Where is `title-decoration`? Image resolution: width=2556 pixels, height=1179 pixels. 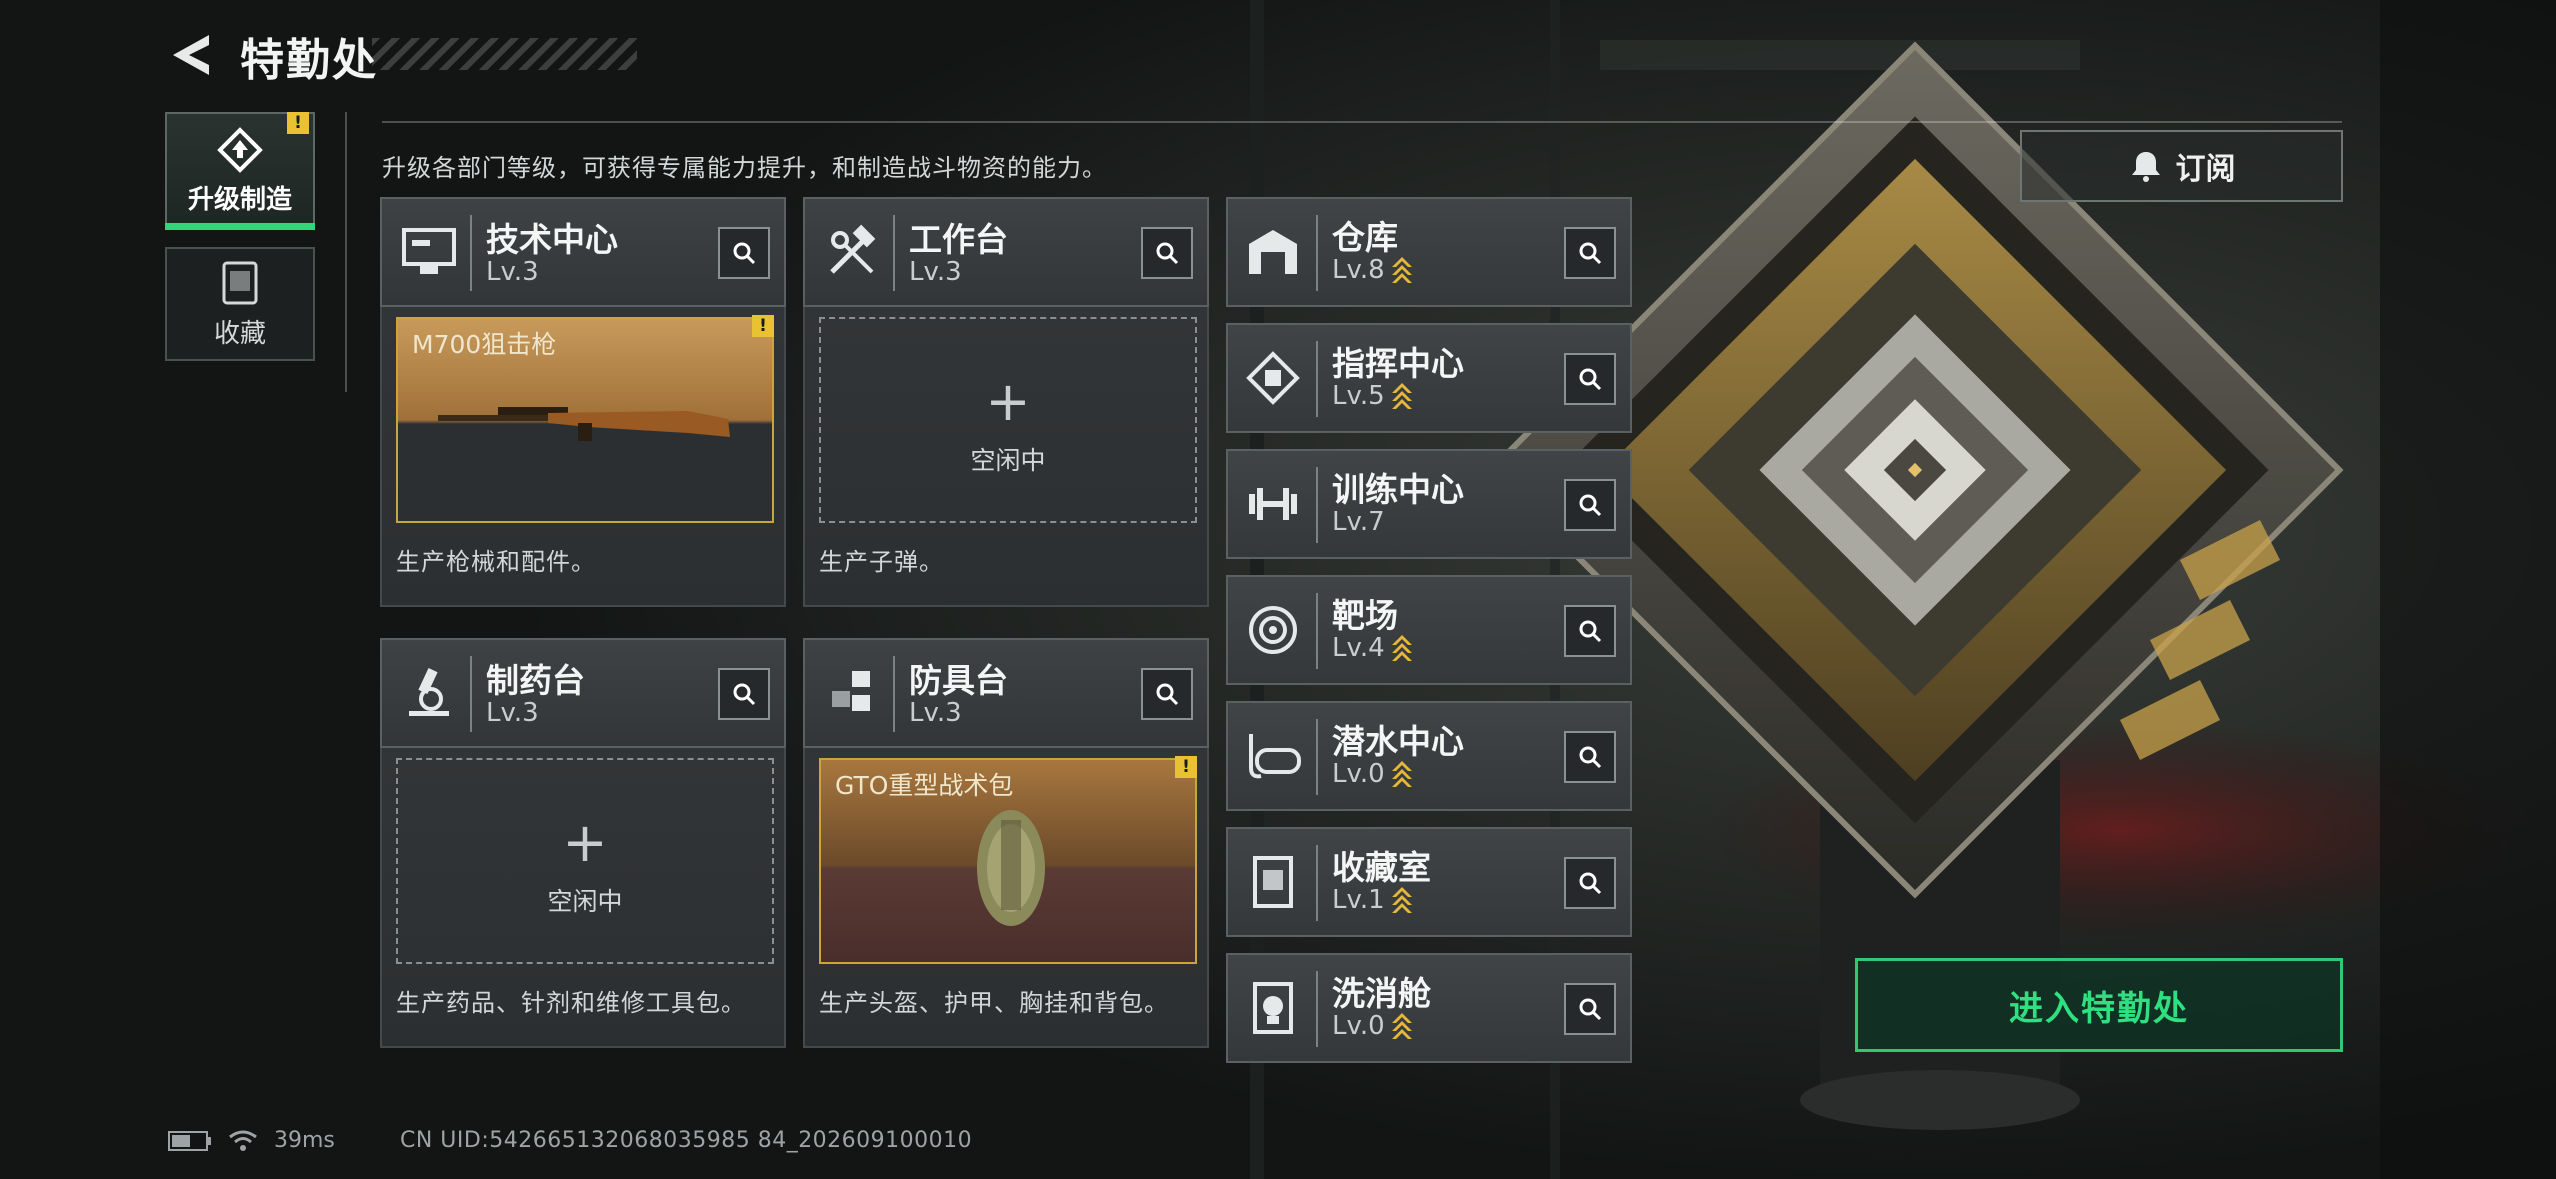 title-decoration is located at coordinates (504, 54).